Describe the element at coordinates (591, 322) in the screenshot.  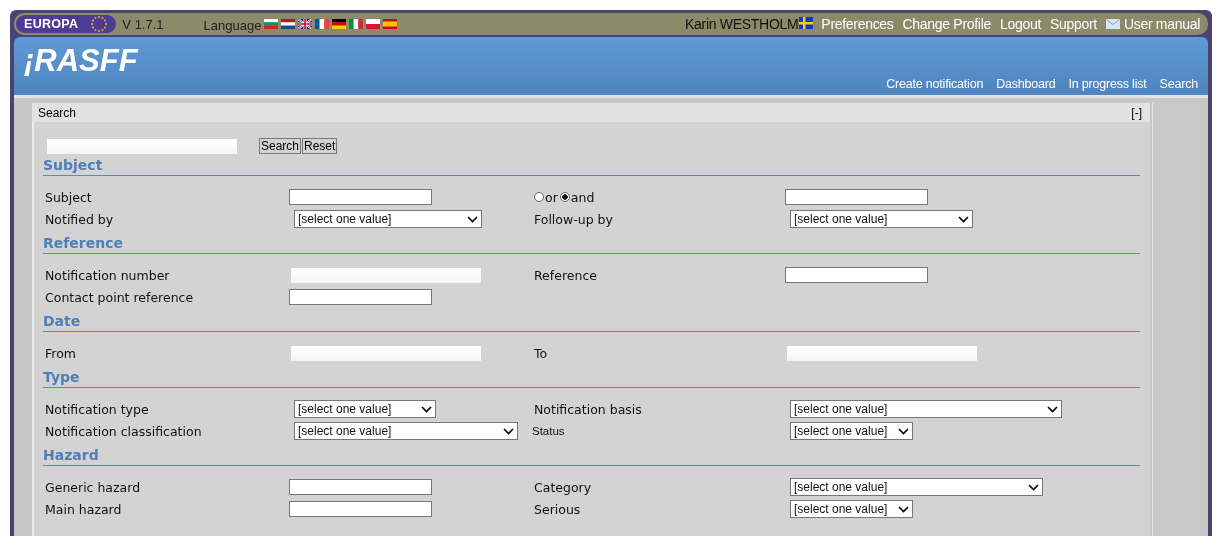
I see `section-heading: Date` at that location.